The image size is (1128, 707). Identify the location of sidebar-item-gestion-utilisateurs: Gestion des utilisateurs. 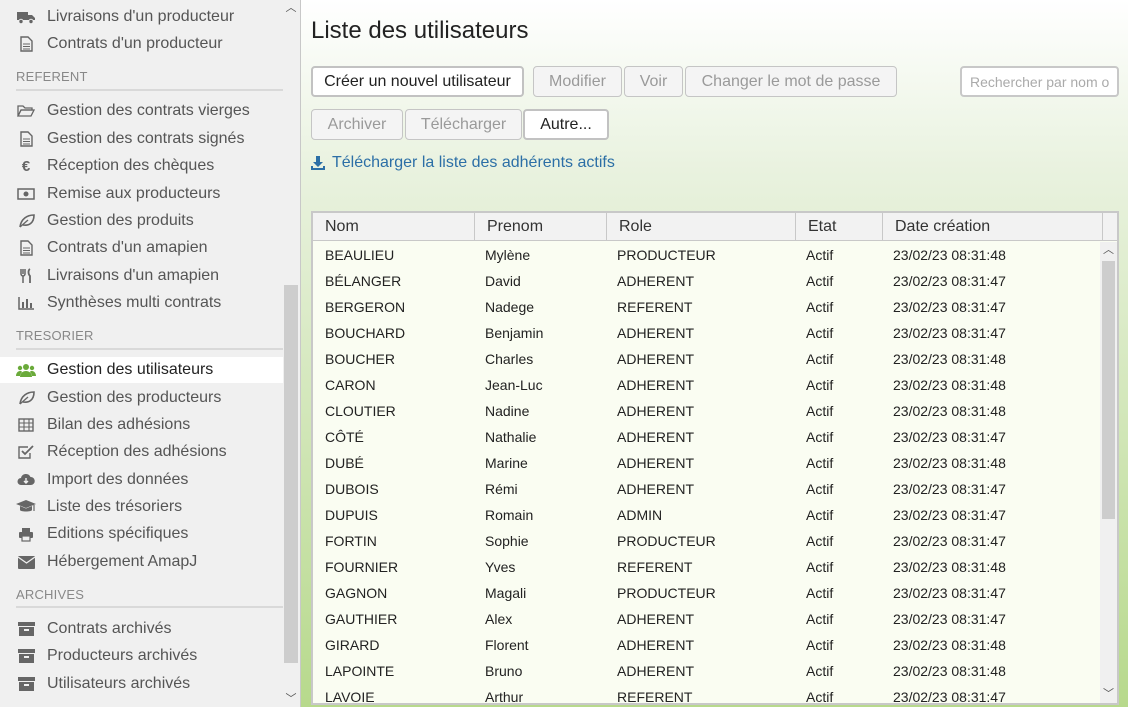
(141, 370).